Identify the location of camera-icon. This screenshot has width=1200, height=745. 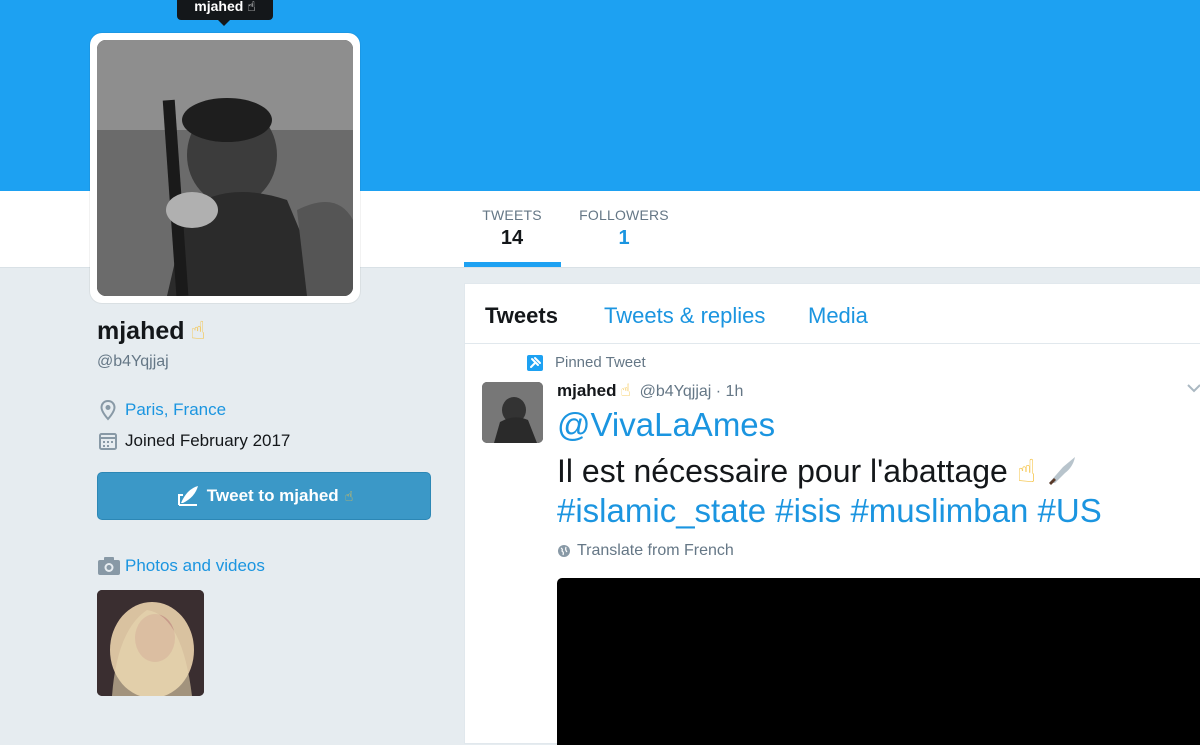
(109, 566).